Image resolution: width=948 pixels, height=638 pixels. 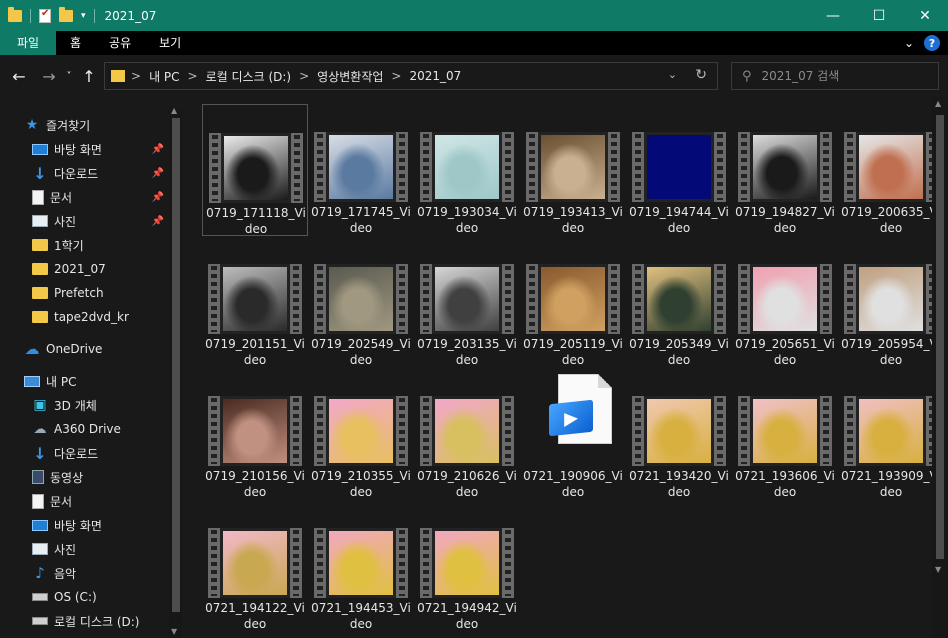 I want to click on sidebar-item-pictures: 사진 📌, so click(x=100, y=221).